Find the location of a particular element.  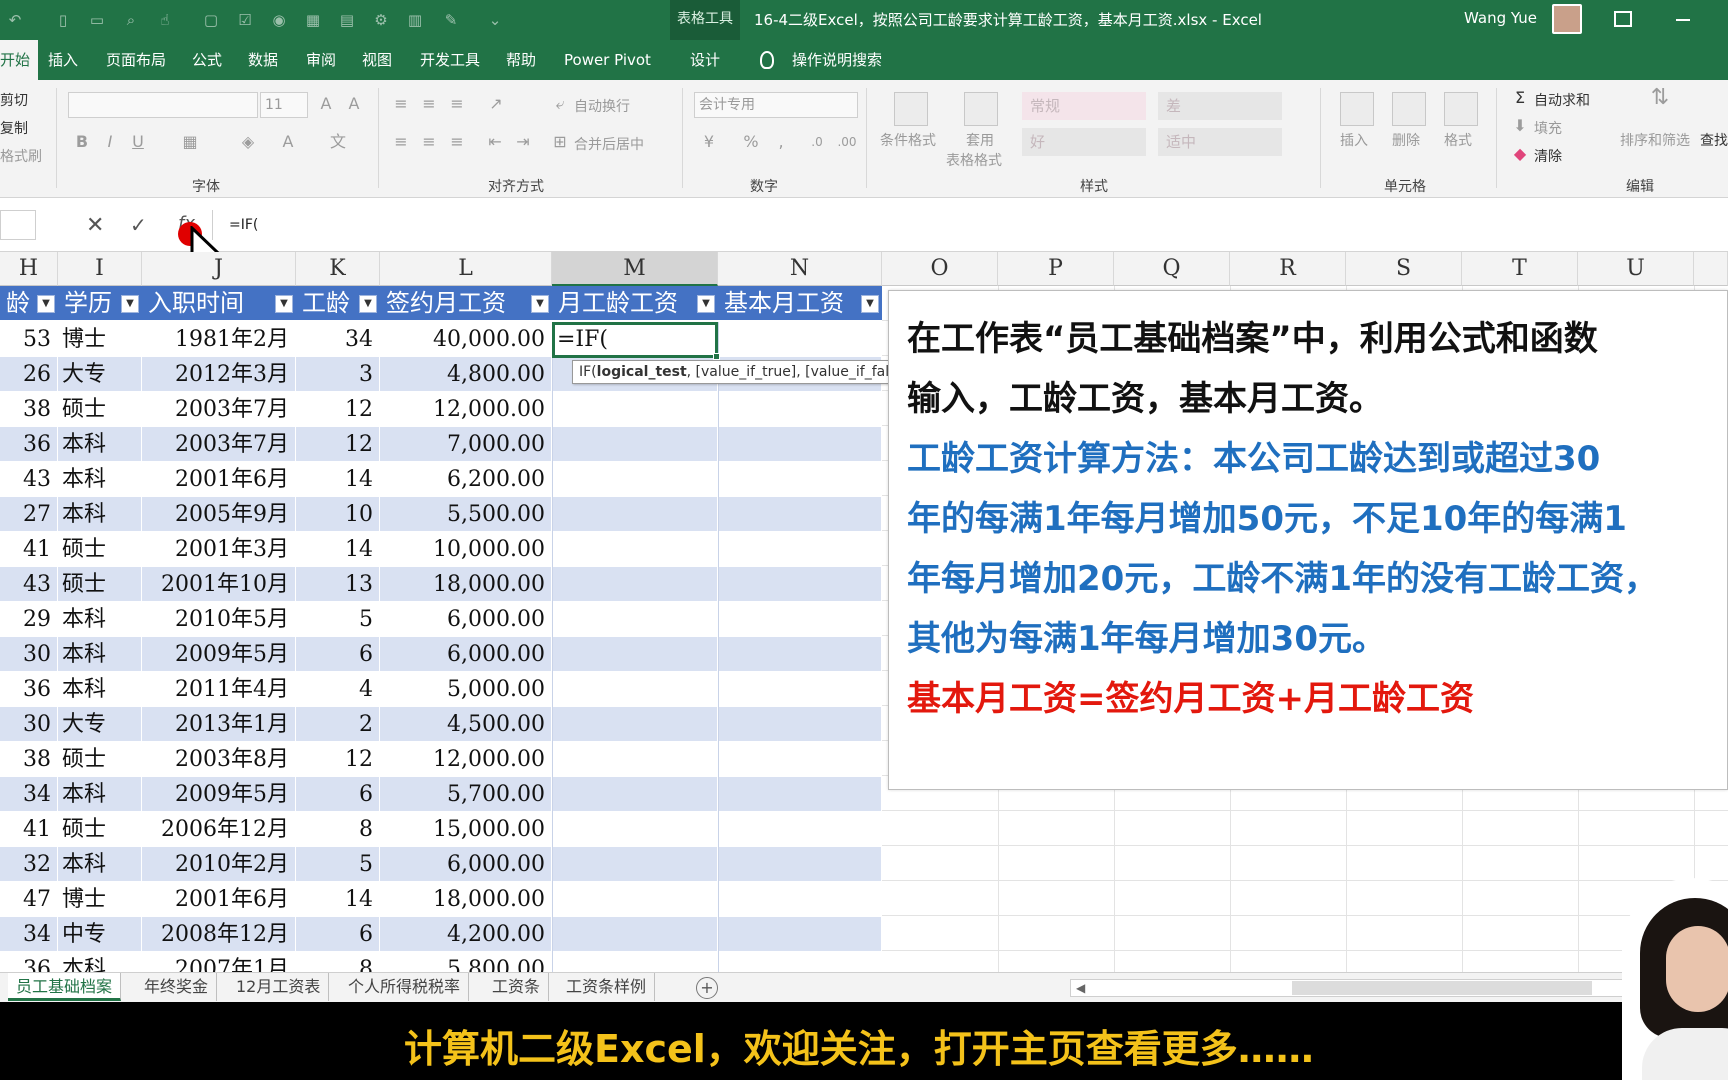

cell-seniority: 10 is located at coordinates (338, 514).